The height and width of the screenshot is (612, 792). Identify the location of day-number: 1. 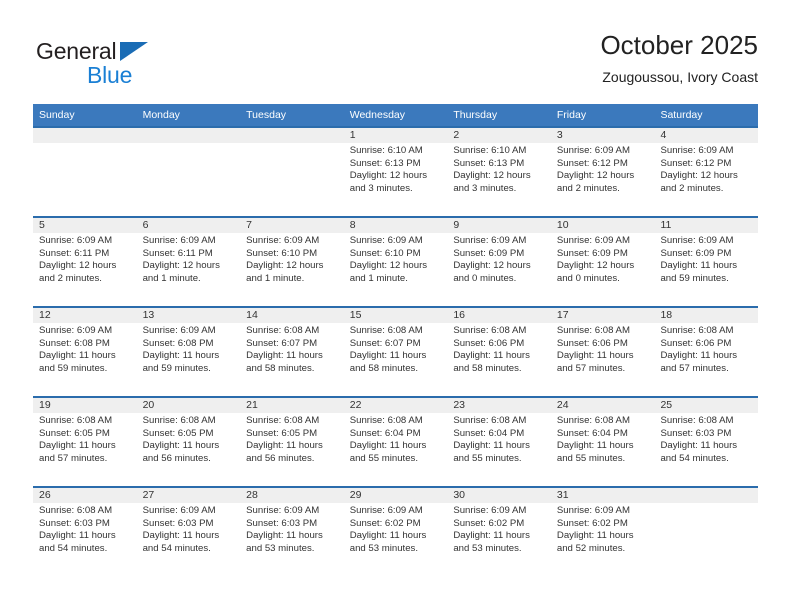
(352, 135).